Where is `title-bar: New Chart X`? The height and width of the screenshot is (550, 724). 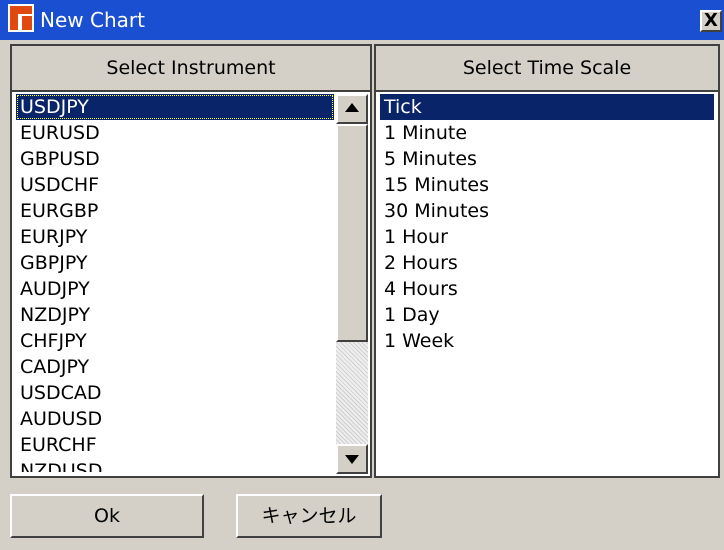
title-bar: New Chart X is located at coordinates (362, 20).